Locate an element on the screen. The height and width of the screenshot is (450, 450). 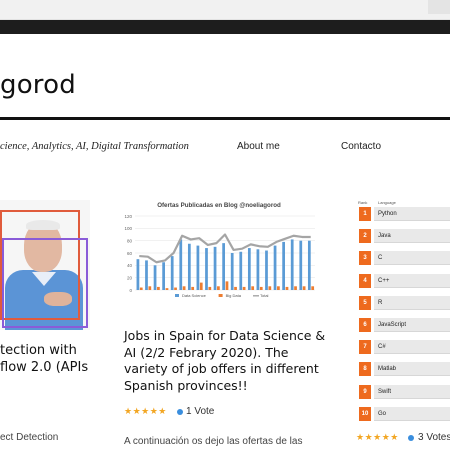
post-title-object-detection: tection with flow 2.0 (APIs is located at coordinates (47, 359).